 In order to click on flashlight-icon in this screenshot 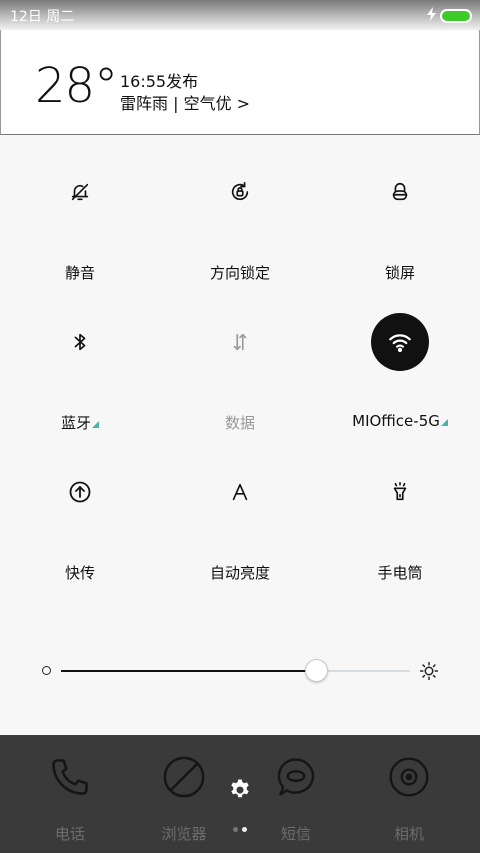, I will do `click(400, 492)`.